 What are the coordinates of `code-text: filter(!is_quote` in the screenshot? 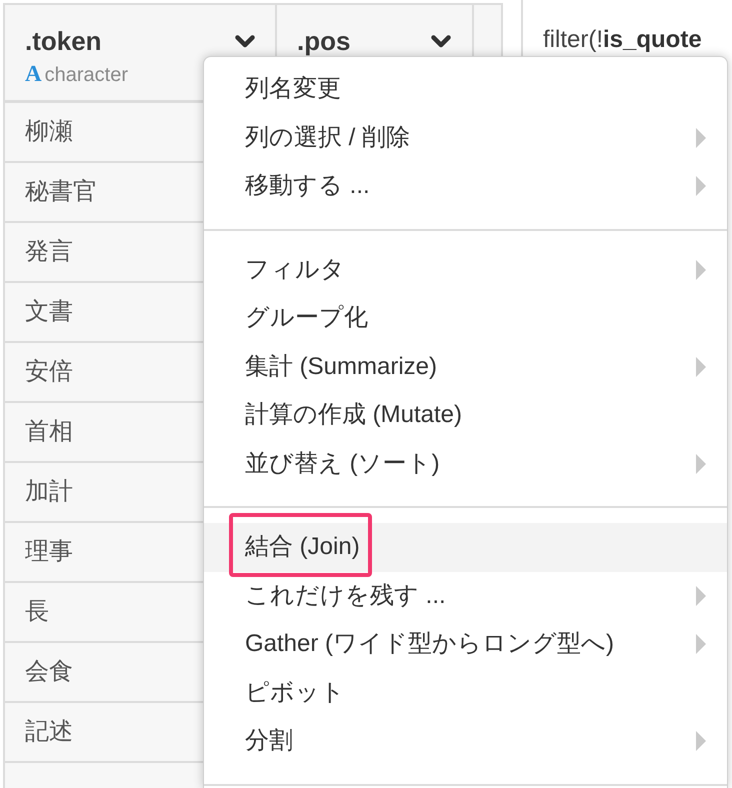 It's located at (623, 40).